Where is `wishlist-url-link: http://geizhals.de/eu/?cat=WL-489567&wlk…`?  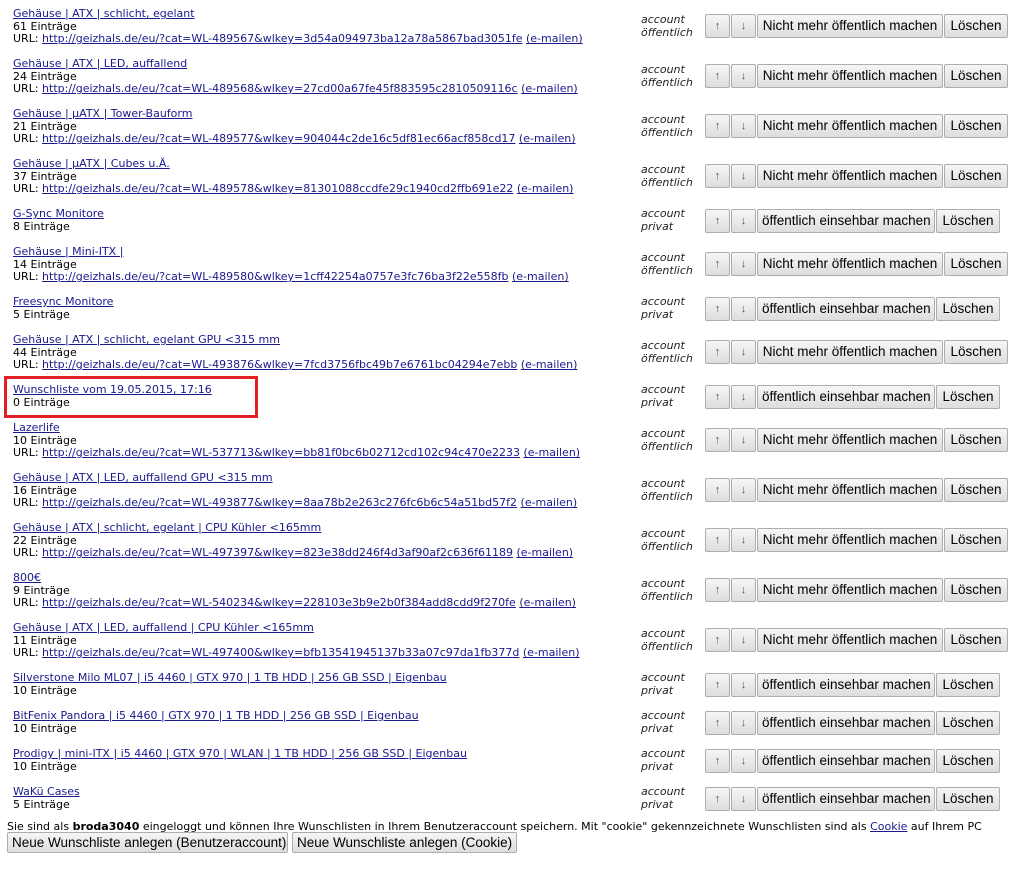
wishlist-url-link: http://geizhals.de/eu/?cat=WL-489567&wlk… is located at coordinates (282, 38).